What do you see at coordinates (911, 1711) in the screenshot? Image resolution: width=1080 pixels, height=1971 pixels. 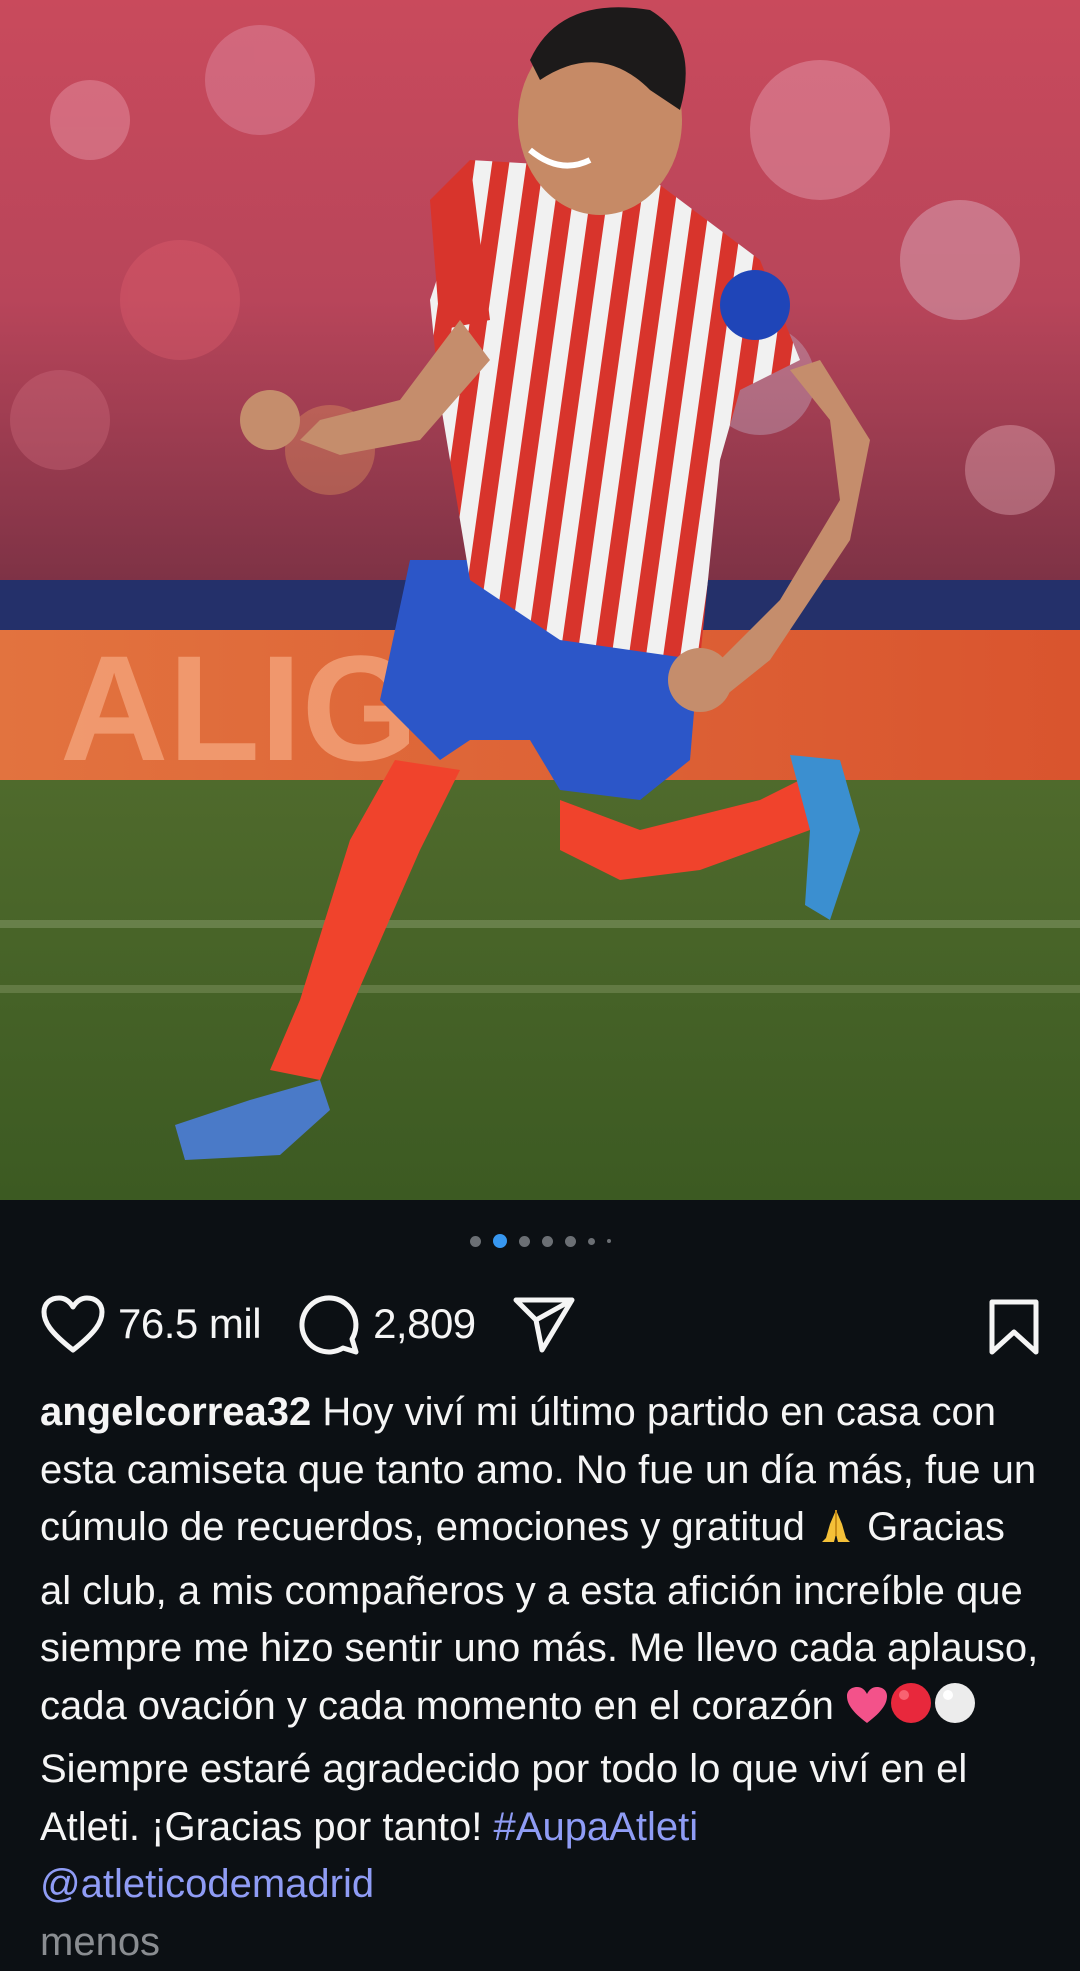 I see `red-circle-emoji` at bounding box center [911, 1711].